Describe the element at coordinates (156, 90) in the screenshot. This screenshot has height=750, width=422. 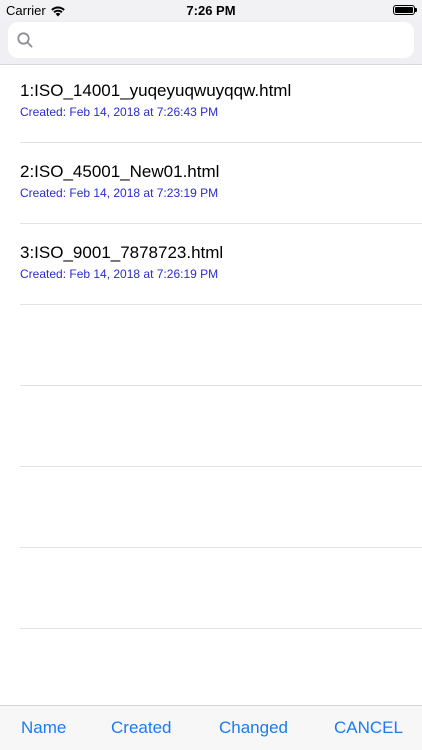
I see `file-name: 1:ISO_14001_yuqeyuqwuyqqw.html` at that location.